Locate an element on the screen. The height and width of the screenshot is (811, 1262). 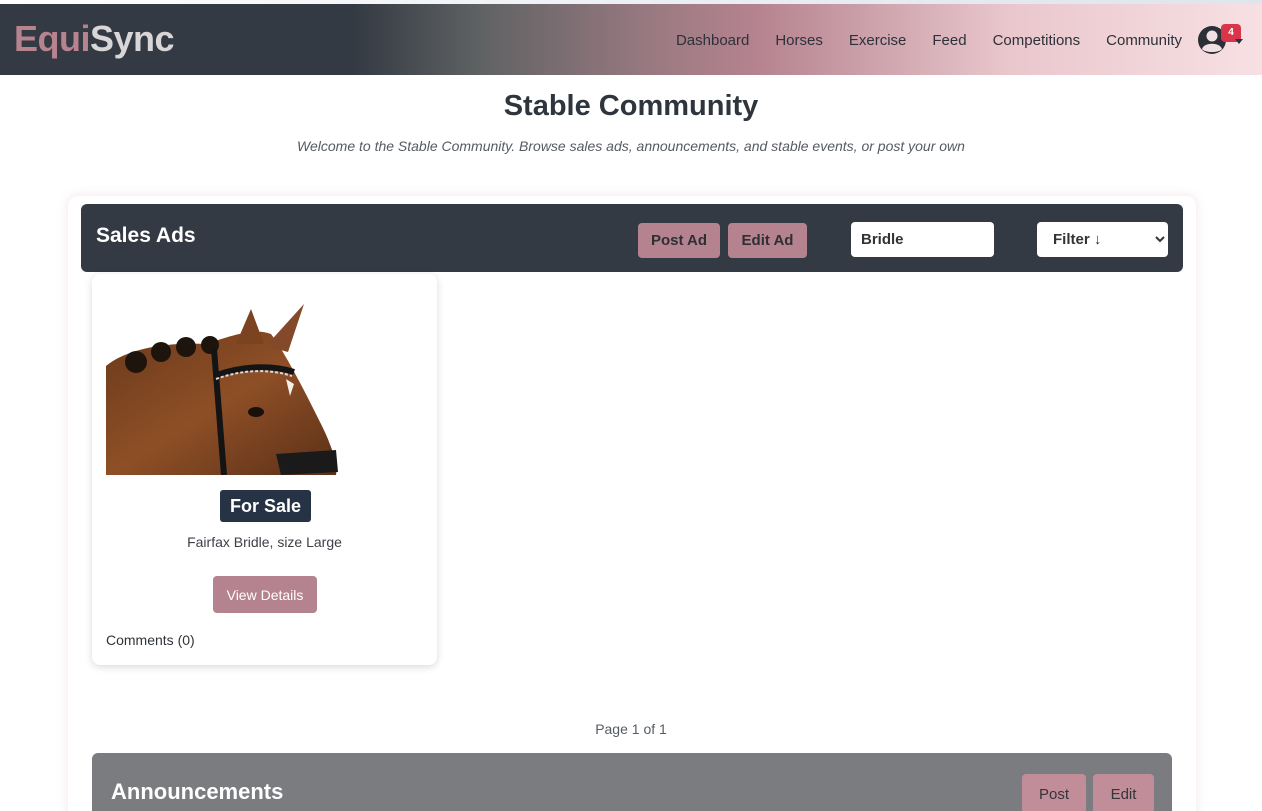
pagination: Page 1 of 1 is located at coordinates (631, 729).